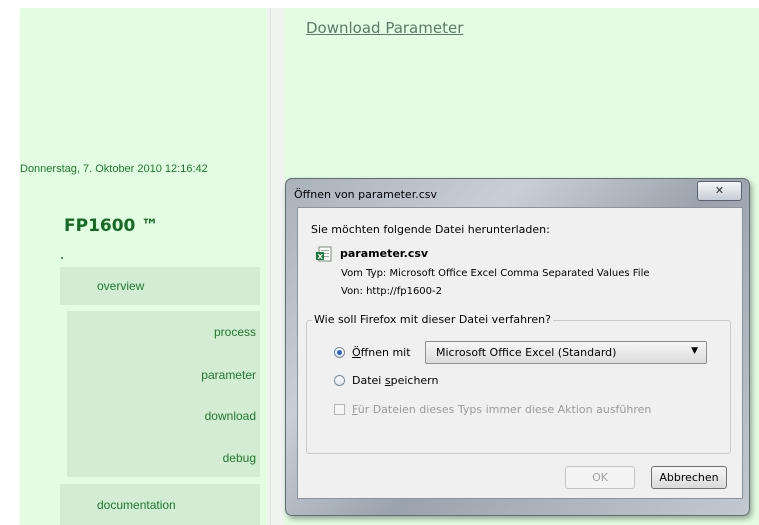 The height and width of the screenshot is (525, 759). Describe the element at coordinates (161, 332) in the screenshot. I see `subnav-process: process` at that location.